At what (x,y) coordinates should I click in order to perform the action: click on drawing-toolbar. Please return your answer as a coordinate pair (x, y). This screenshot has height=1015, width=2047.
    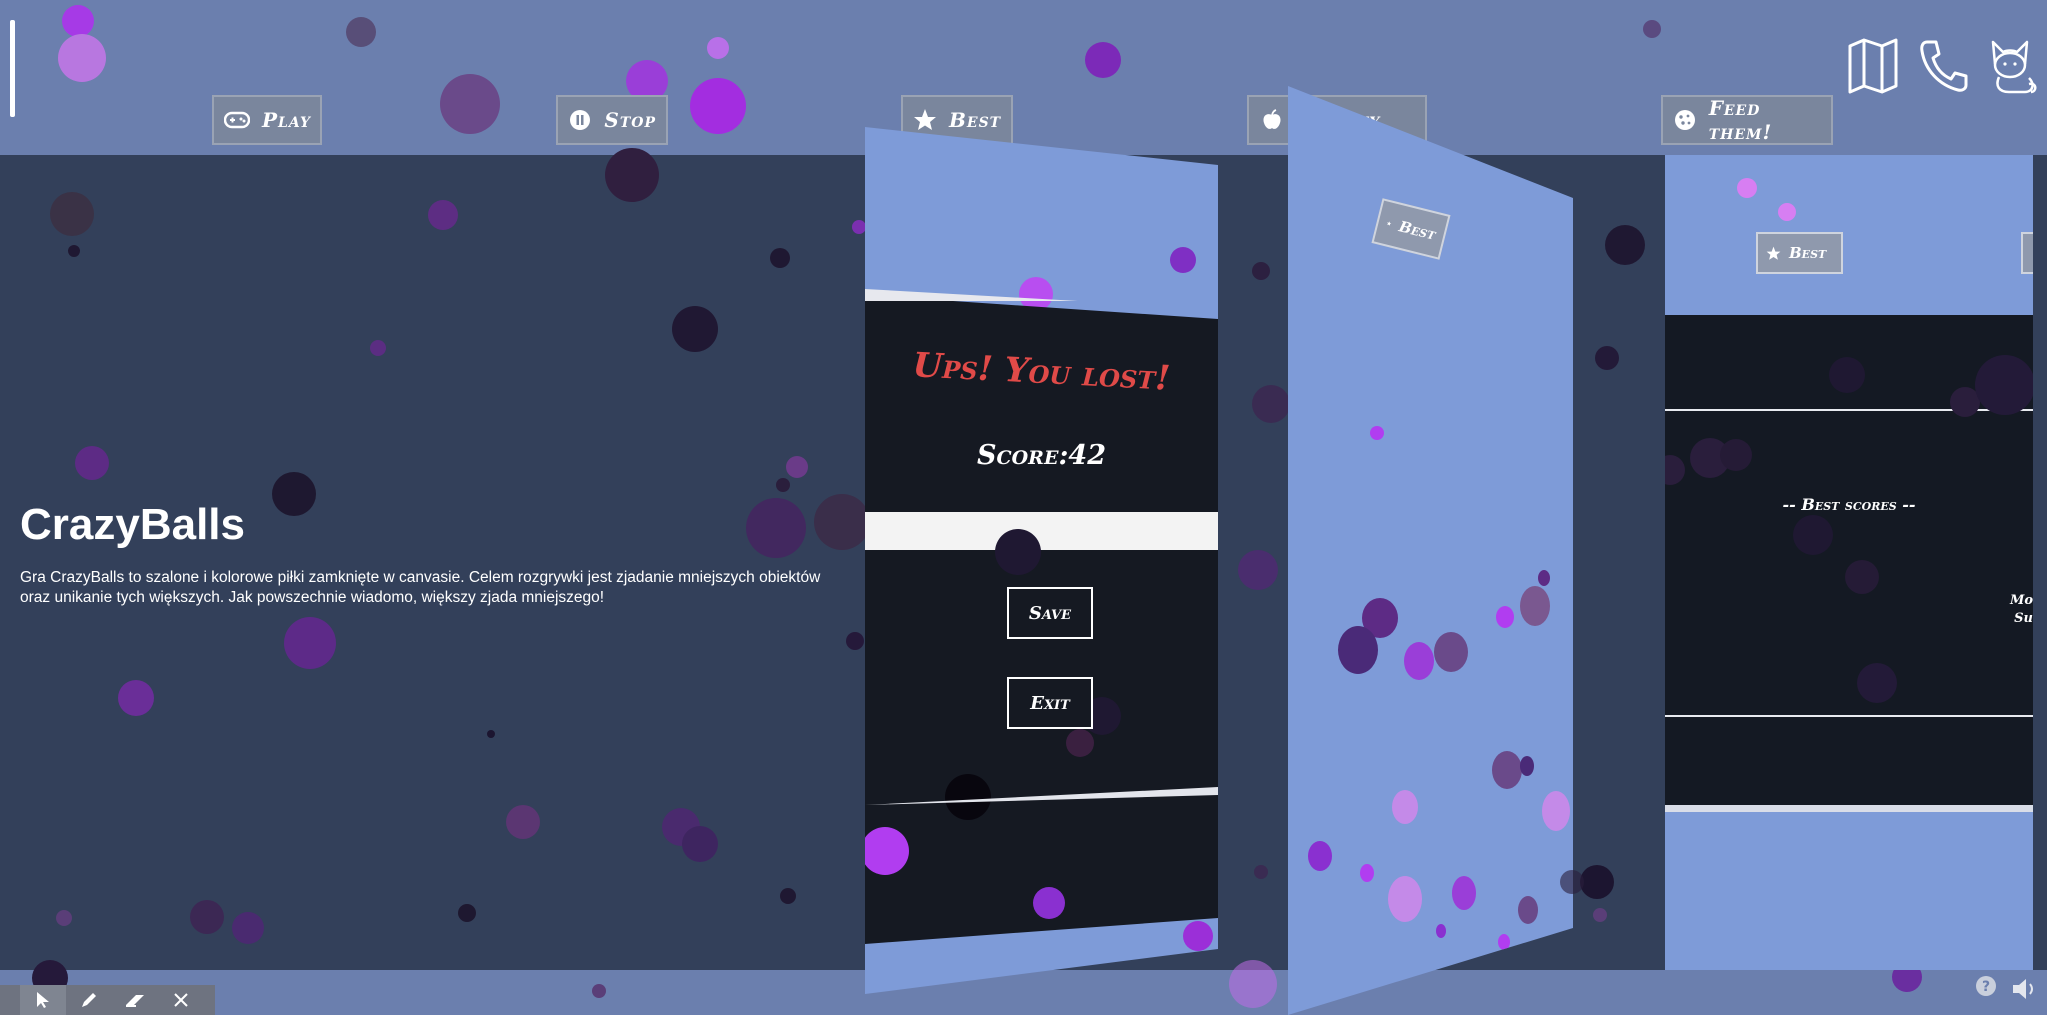
    Looking at the image, I should click on (107, 1000).